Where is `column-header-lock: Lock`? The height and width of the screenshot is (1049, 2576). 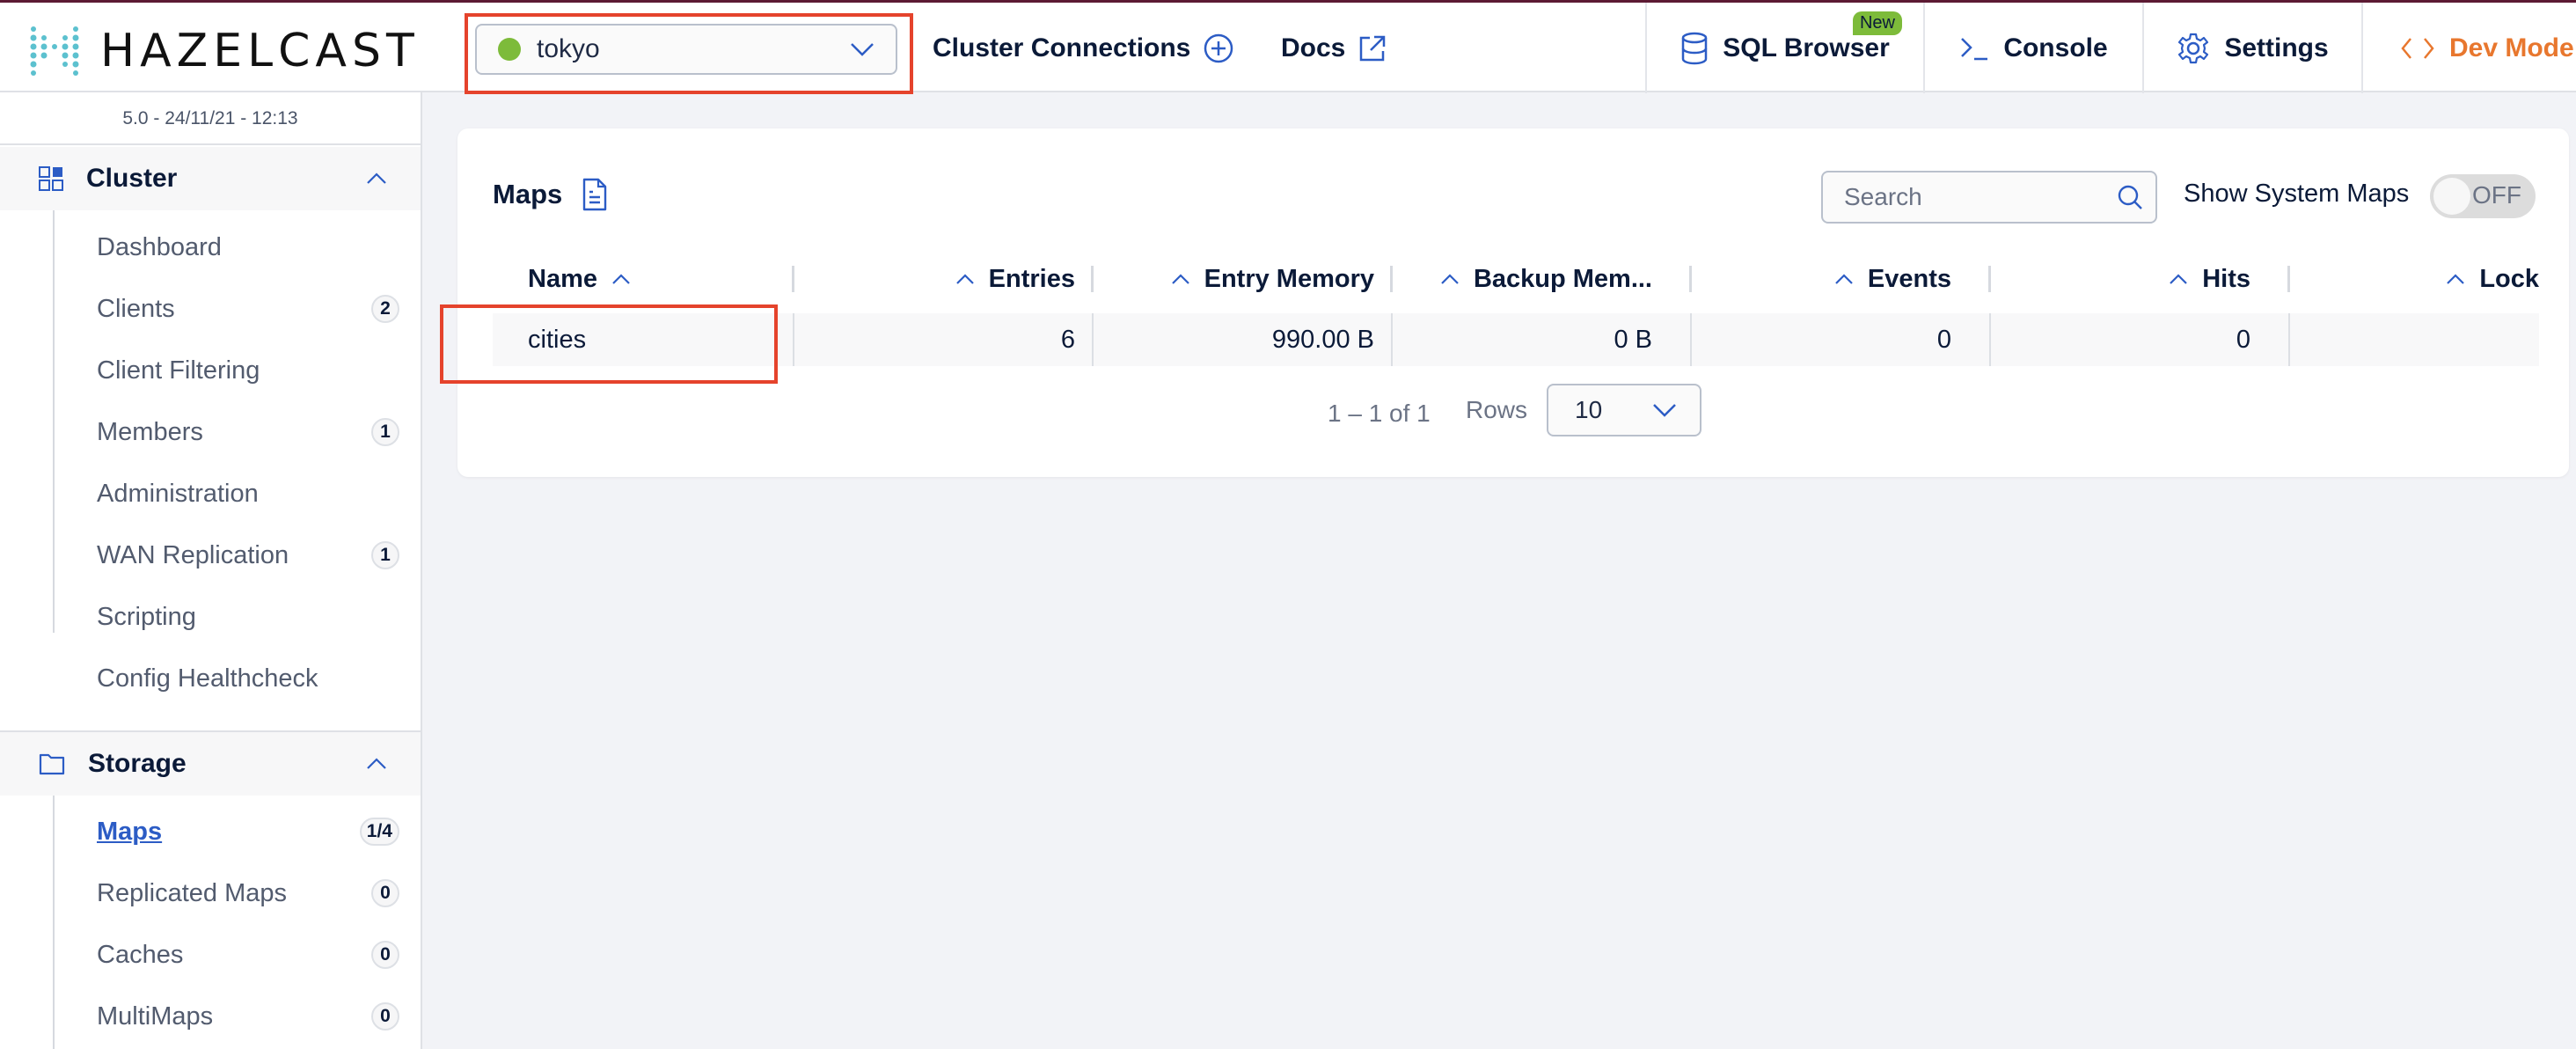 column-header-lock: Lock is located at coordinates (2413, 279).